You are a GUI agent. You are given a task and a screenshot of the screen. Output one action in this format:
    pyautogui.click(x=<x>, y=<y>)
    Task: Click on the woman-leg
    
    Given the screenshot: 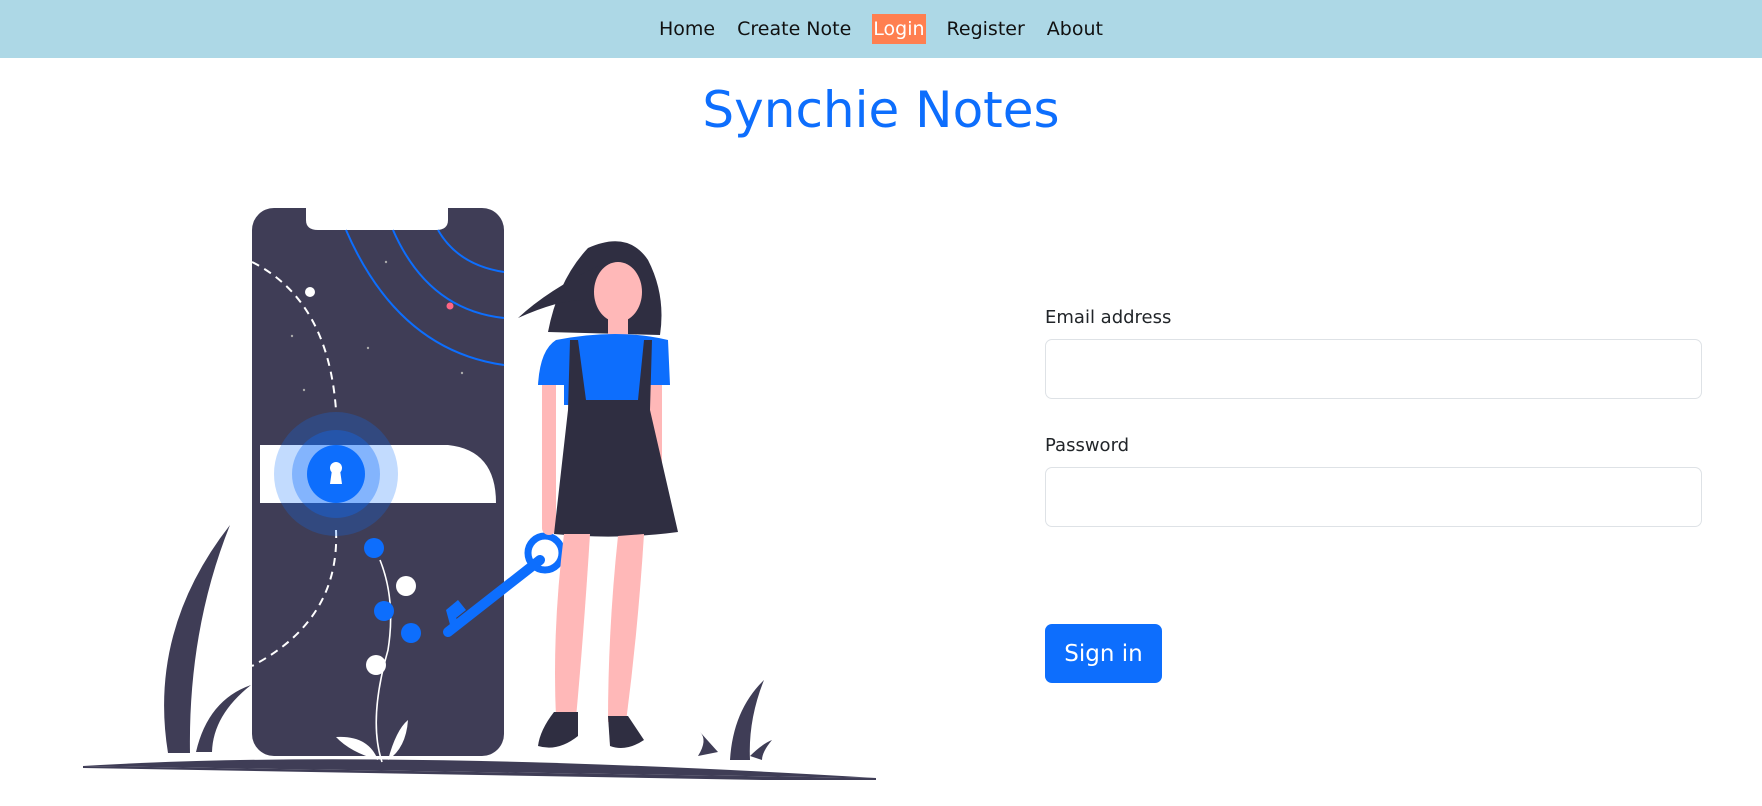 What is the action you would take?
    pyautogui.click(x=626, y=628)
    